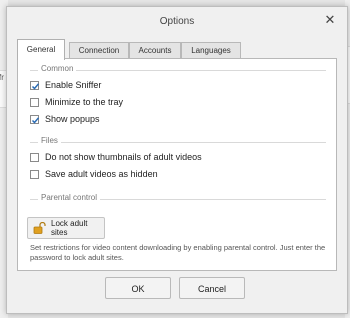 The width and height of the screenshot is (350, 318). I want to click on show-popups-checkbox, so click(35, 119).